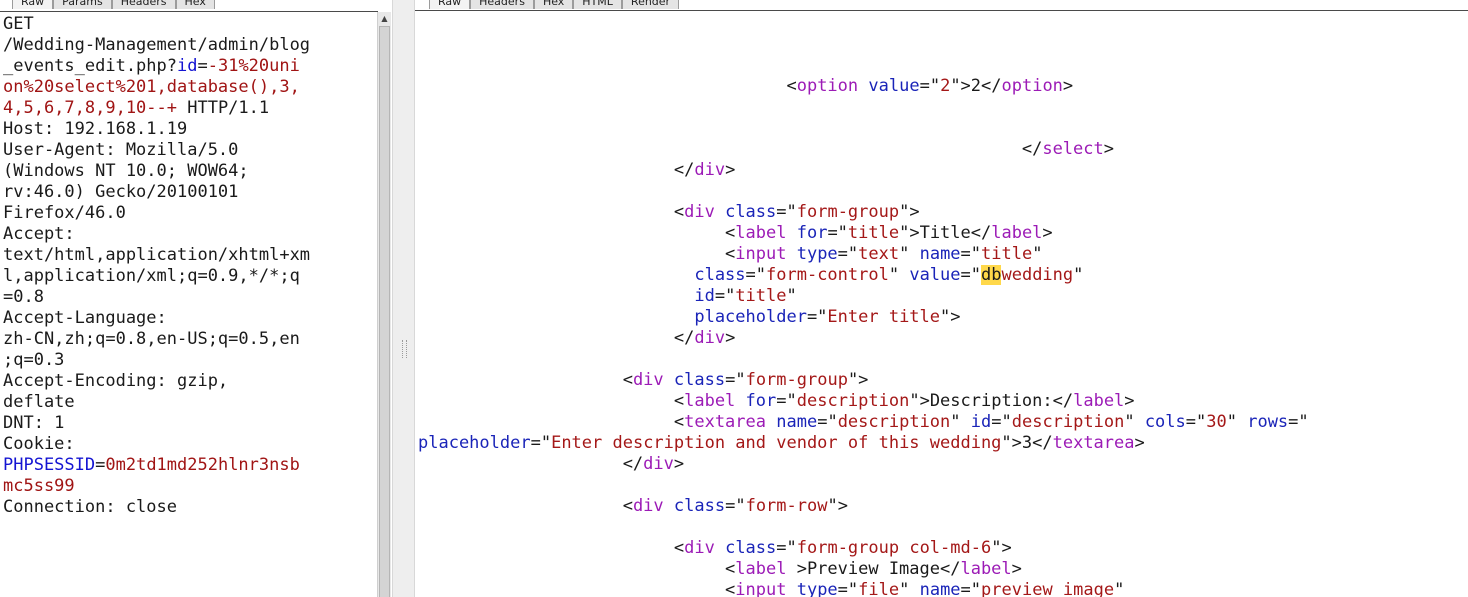 The image size is (1468, 597). What do you see at coordinates (1048, 588) in the screenshot?
I see `code-token: preview_image` at bounding box center [1048, 588].